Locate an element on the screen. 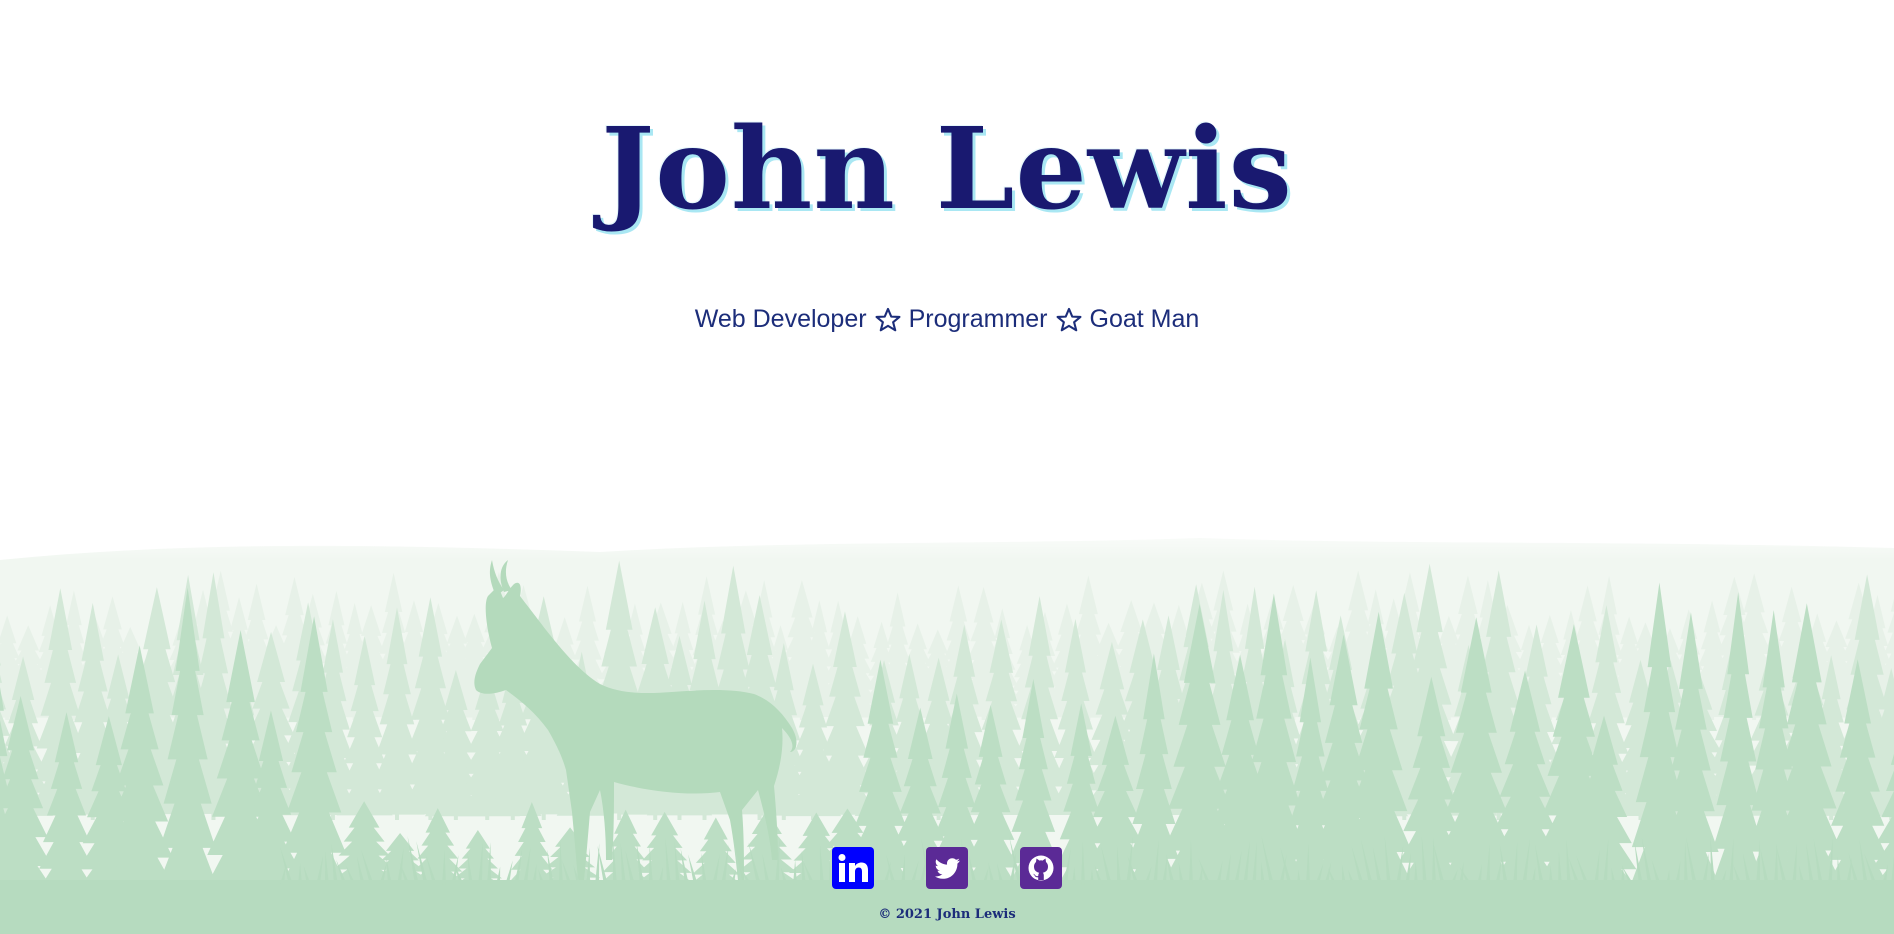 Image resolution: width=1894 pixels, height=934 pixels. tagline: Web Developer Programmer Goat Man is located at coordinates (947, 319).